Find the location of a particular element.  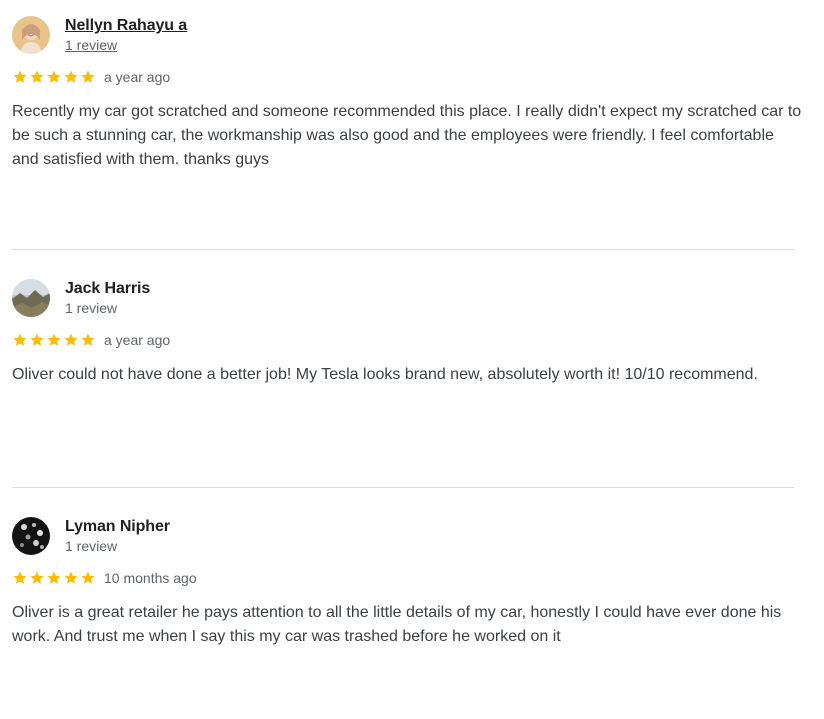

reviewer-name: Nellyn Rahayu a is located at coordinates (126, 26).